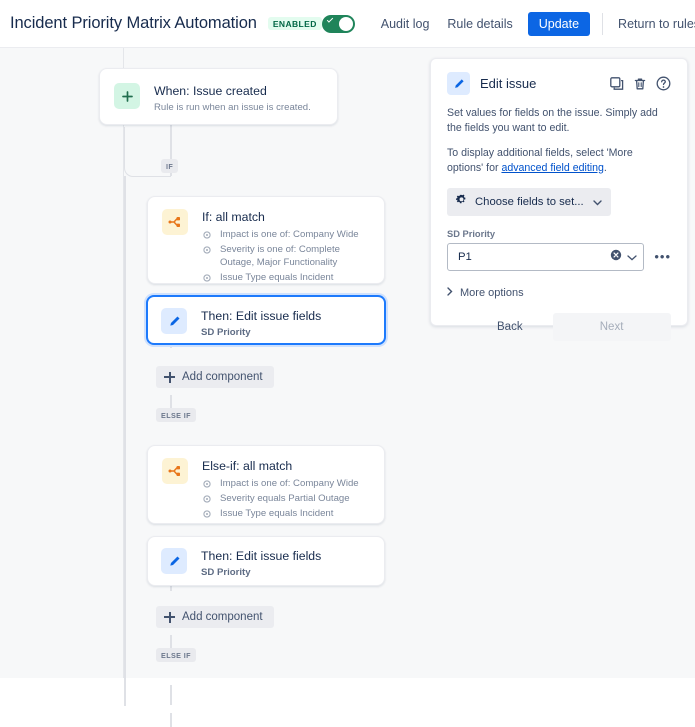 The width and height of the screenshot is (695, 727). I want to click on sd-priority-row: P1 •••, so click(559, 257).